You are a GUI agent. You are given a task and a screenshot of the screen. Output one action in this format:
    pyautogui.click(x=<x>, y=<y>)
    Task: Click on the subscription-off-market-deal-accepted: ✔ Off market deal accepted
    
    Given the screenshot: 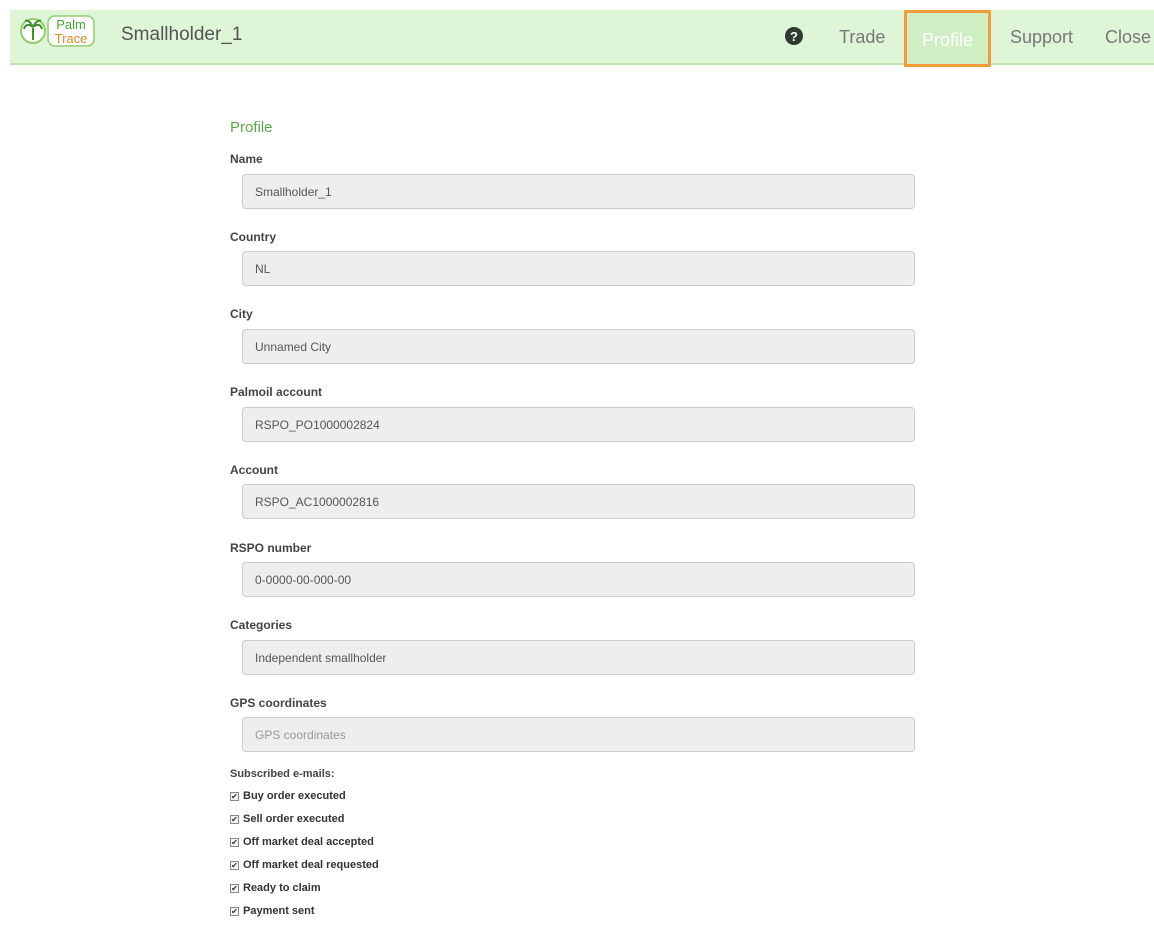 What is the action you would take?
    pyautogui.click(x=302, y=842)
    